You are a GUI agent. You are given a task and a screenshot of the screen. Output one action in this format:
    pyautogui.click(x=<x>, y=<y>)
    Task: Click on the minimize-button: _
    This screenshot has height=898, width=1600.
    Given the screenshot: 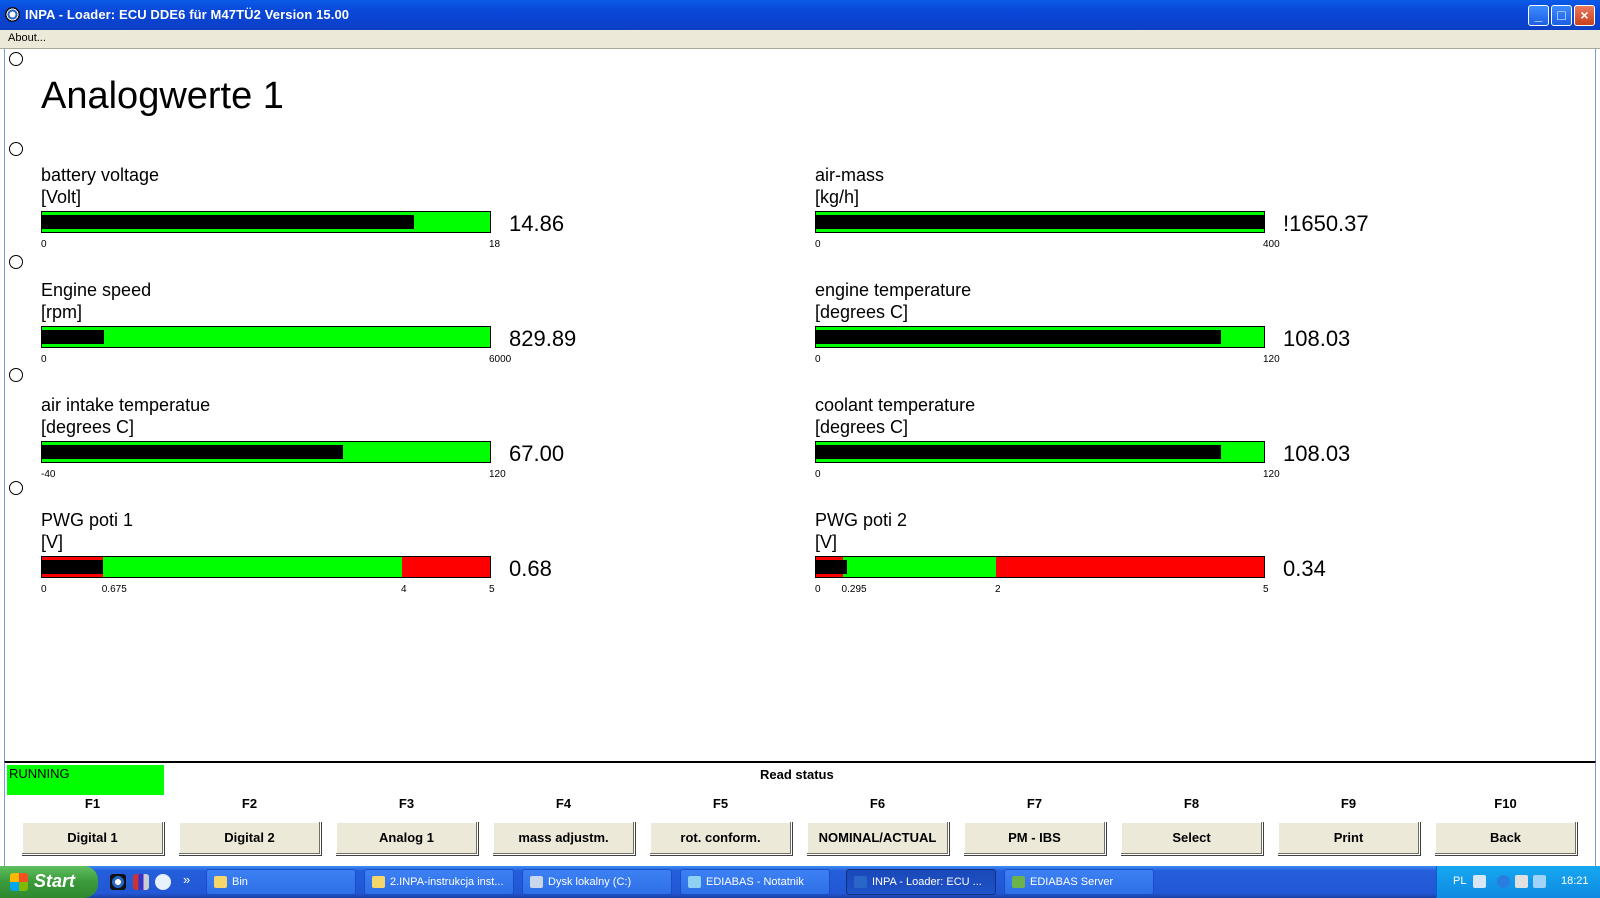 What is the action you would take?
    pyautogui.click(x=1538, y=15)
    